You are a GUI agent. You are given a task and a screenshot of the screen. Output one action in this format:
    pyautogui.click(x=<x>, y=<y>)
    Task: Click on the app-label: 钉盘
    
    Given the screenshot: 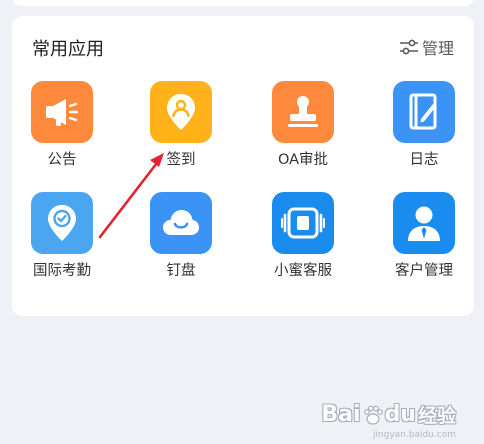 What is the action you would take?
    pyautogui.click(x=181, y=271)
    